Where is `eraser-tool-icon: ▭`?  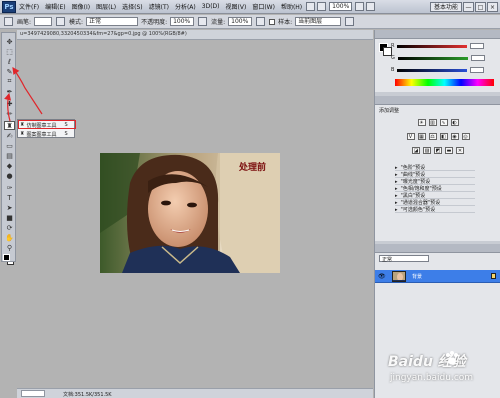 eraser-tool-icon: ▭ is located at coordinates (9, 145).